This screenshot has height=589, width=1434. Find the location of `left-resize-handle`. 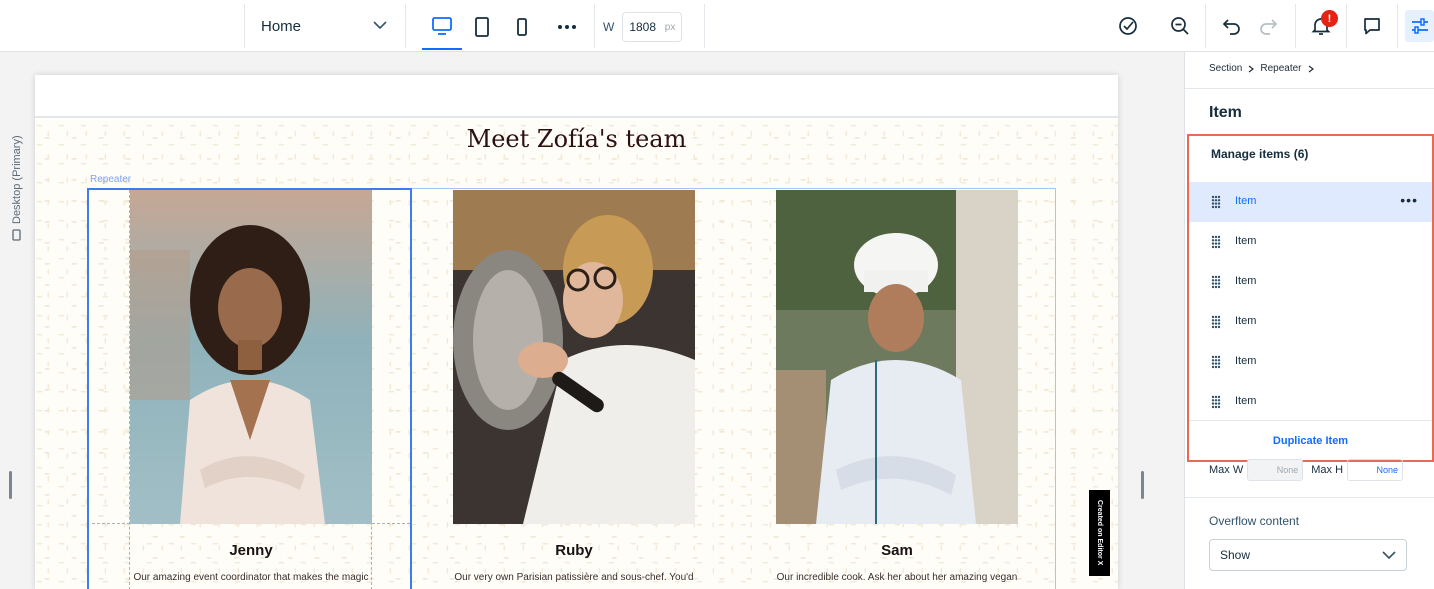

left-resize-handle is located at coordinates (10, 485).